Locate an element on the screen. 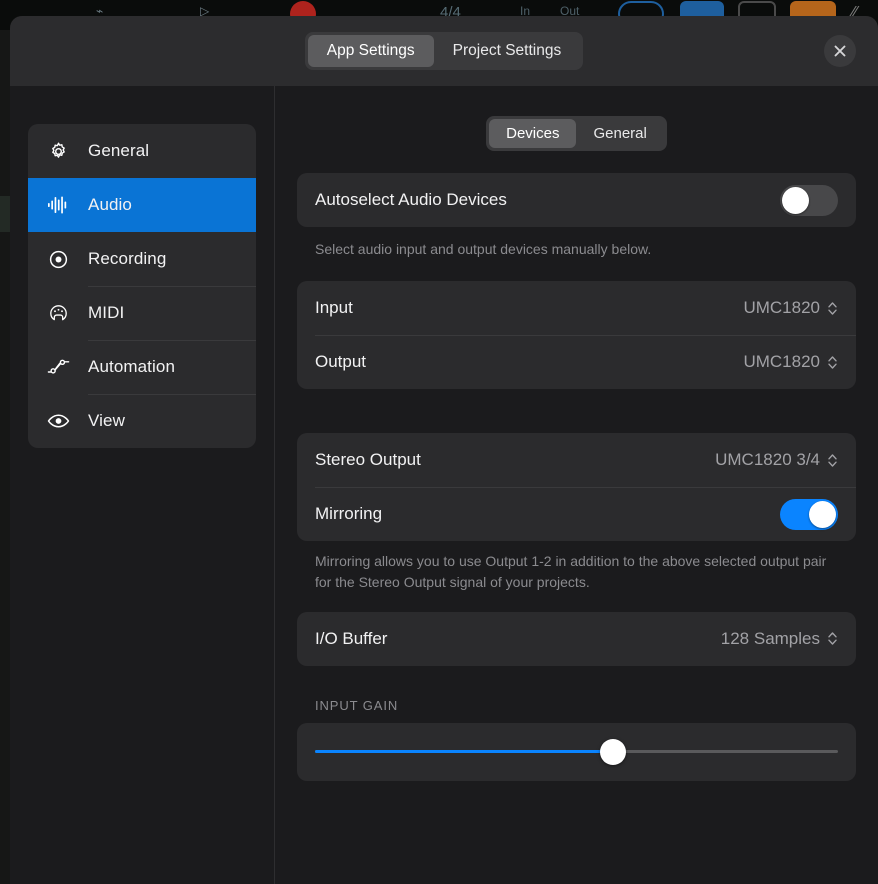  stereo-output-card: Stereo Output UMC1820 3/4 Mirroring is located at coordinates (576, 487).